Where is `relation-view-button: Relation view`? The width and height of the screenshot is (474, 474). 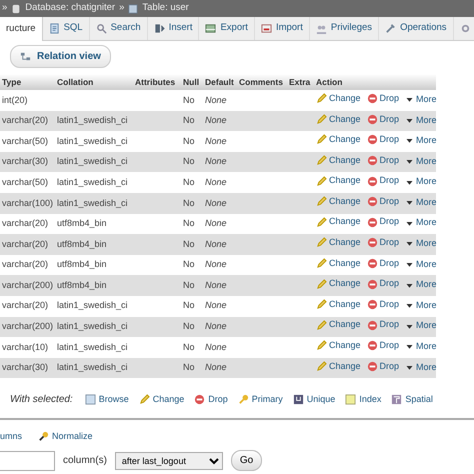
relation-view-button: Relation view is located at coordinates (60, 56).